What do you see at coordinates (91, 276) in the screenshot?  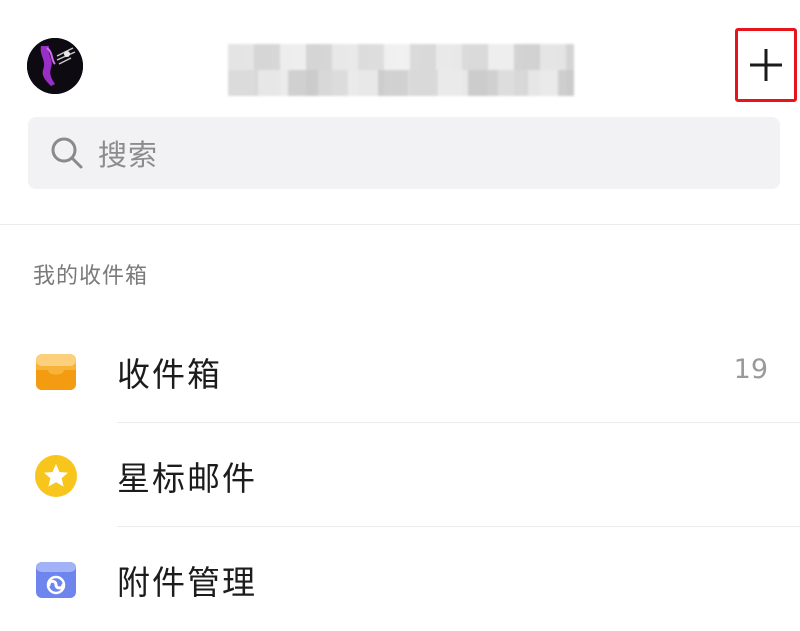 I see `section-title-my-inbox: 我的收件箱` at bounding box center [91, 276].